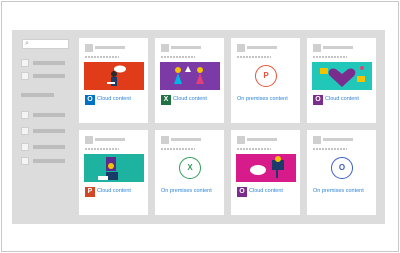 Image resolution: width=400 pixels, height=253 pixels. What do you see at coordinates (37, 95) in the screenshot?
I see `sidebar-section-heading` at bounding box center [37, 95].